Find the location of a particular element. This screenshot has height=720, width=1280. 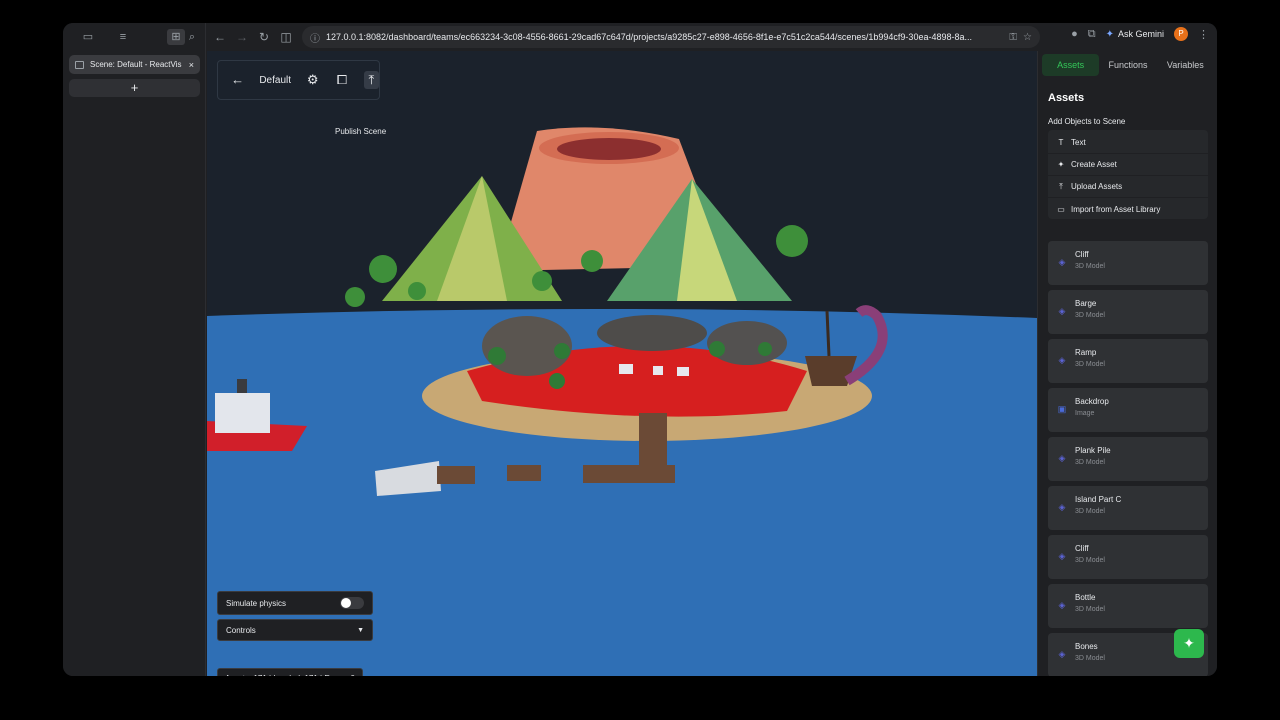

list-item: ▣ Backdrop Image is located at coordinates (1128, 410).